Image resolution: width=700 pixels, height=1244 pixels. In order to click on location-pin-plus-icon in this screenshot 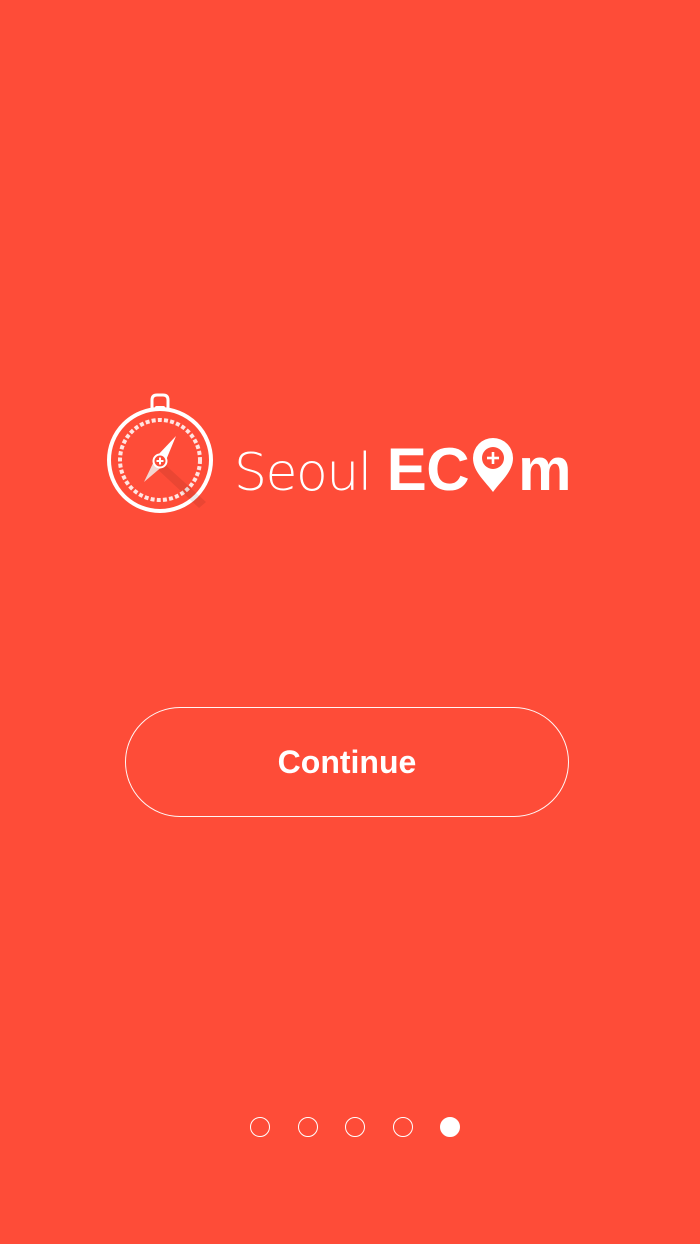, I will do `click(493, 465)`.